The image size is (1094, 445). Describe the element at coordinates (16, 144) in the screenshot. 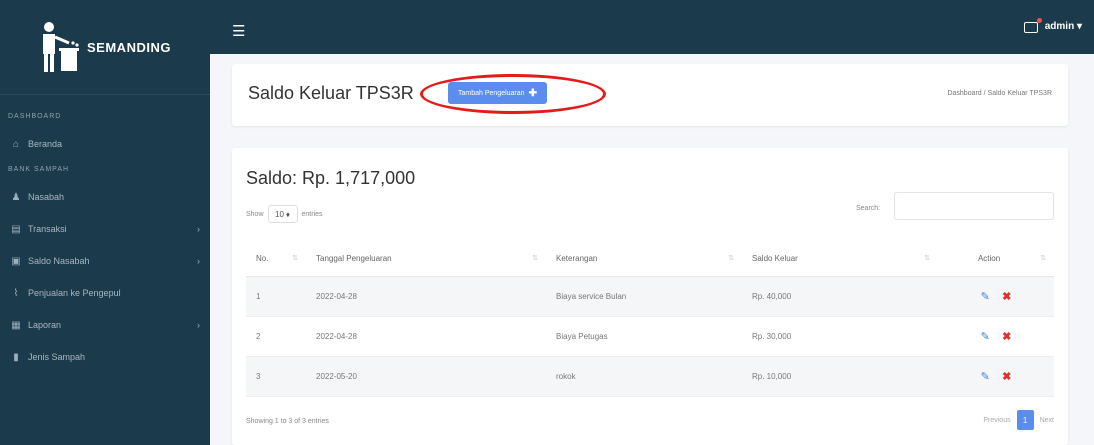

I see `home-icon: ⌂` at that location.